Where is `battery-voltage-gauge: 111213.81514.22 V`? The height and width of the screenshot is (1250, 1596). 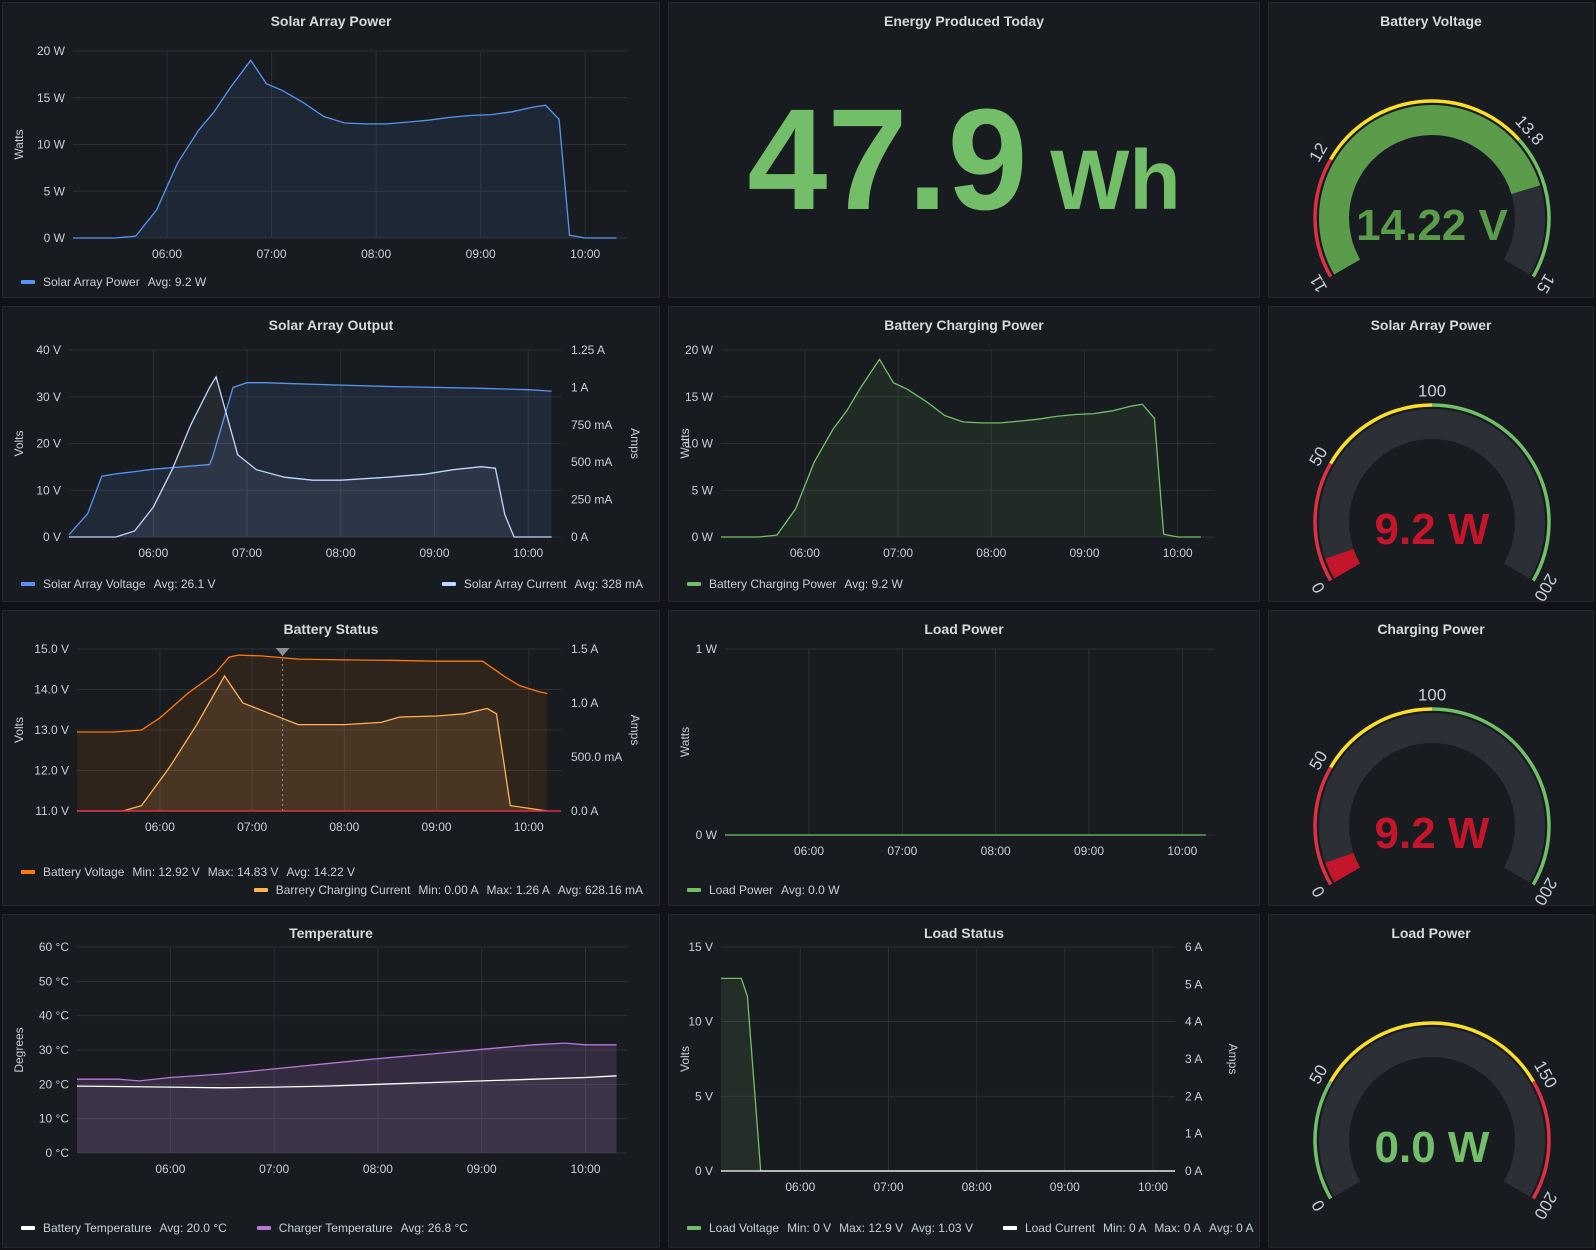
battery-voltage-gauge: 111213.81514.22 V is located at coordinates (1432, 197).